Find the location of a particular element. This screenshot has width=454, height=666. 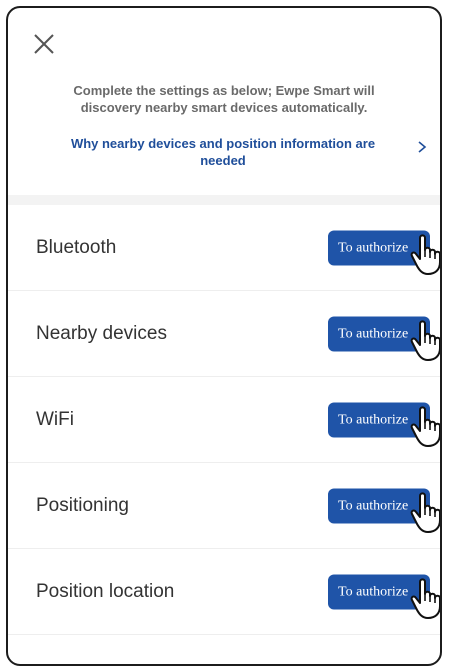

authorize-nearby-devices-button: To authorize is located at coordinates (379, 333).